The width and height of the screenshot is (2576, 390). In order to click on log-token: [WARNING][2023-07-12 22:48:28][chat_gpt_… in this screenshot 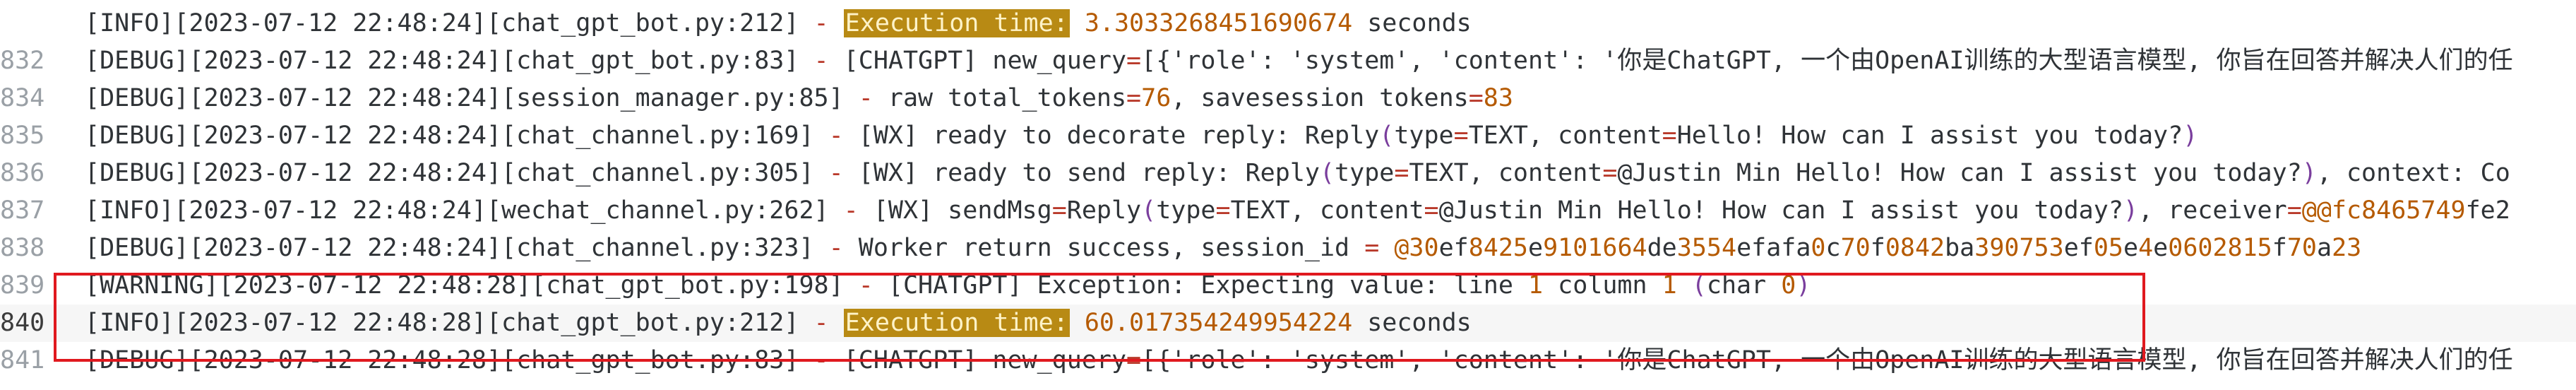, I will do `click(472, 285)`.